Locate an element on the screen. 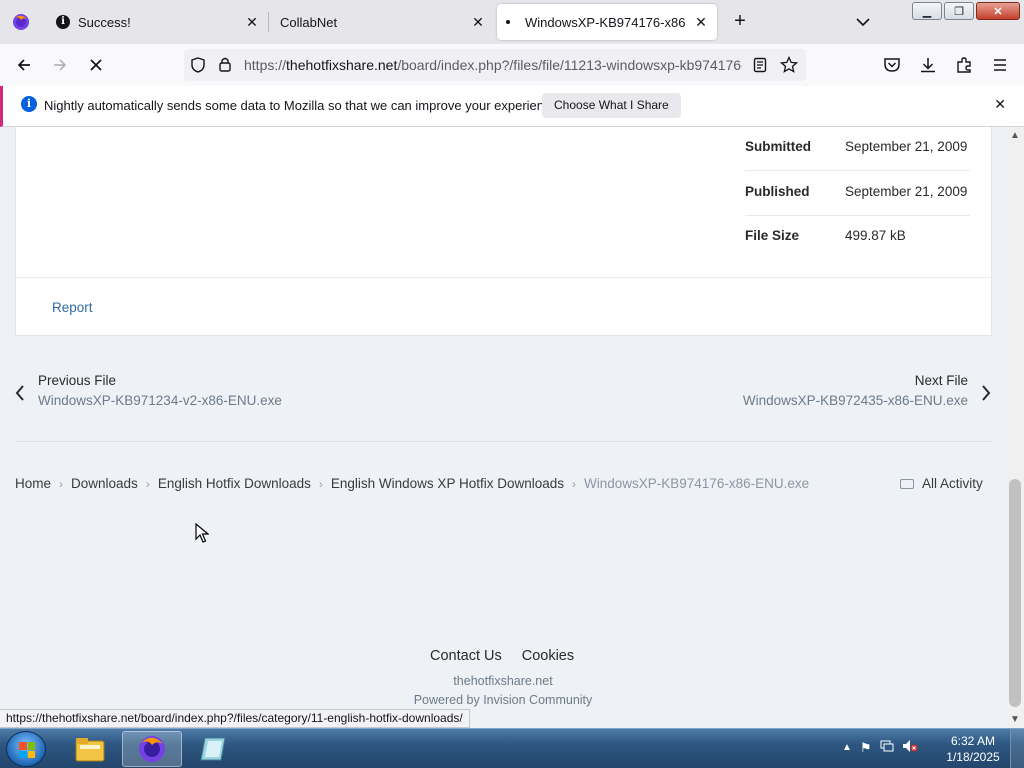 This screenshot has width=1024, height=768. choose-what-i-share-button: Choose What I Share is located at coordinates (611, 105).